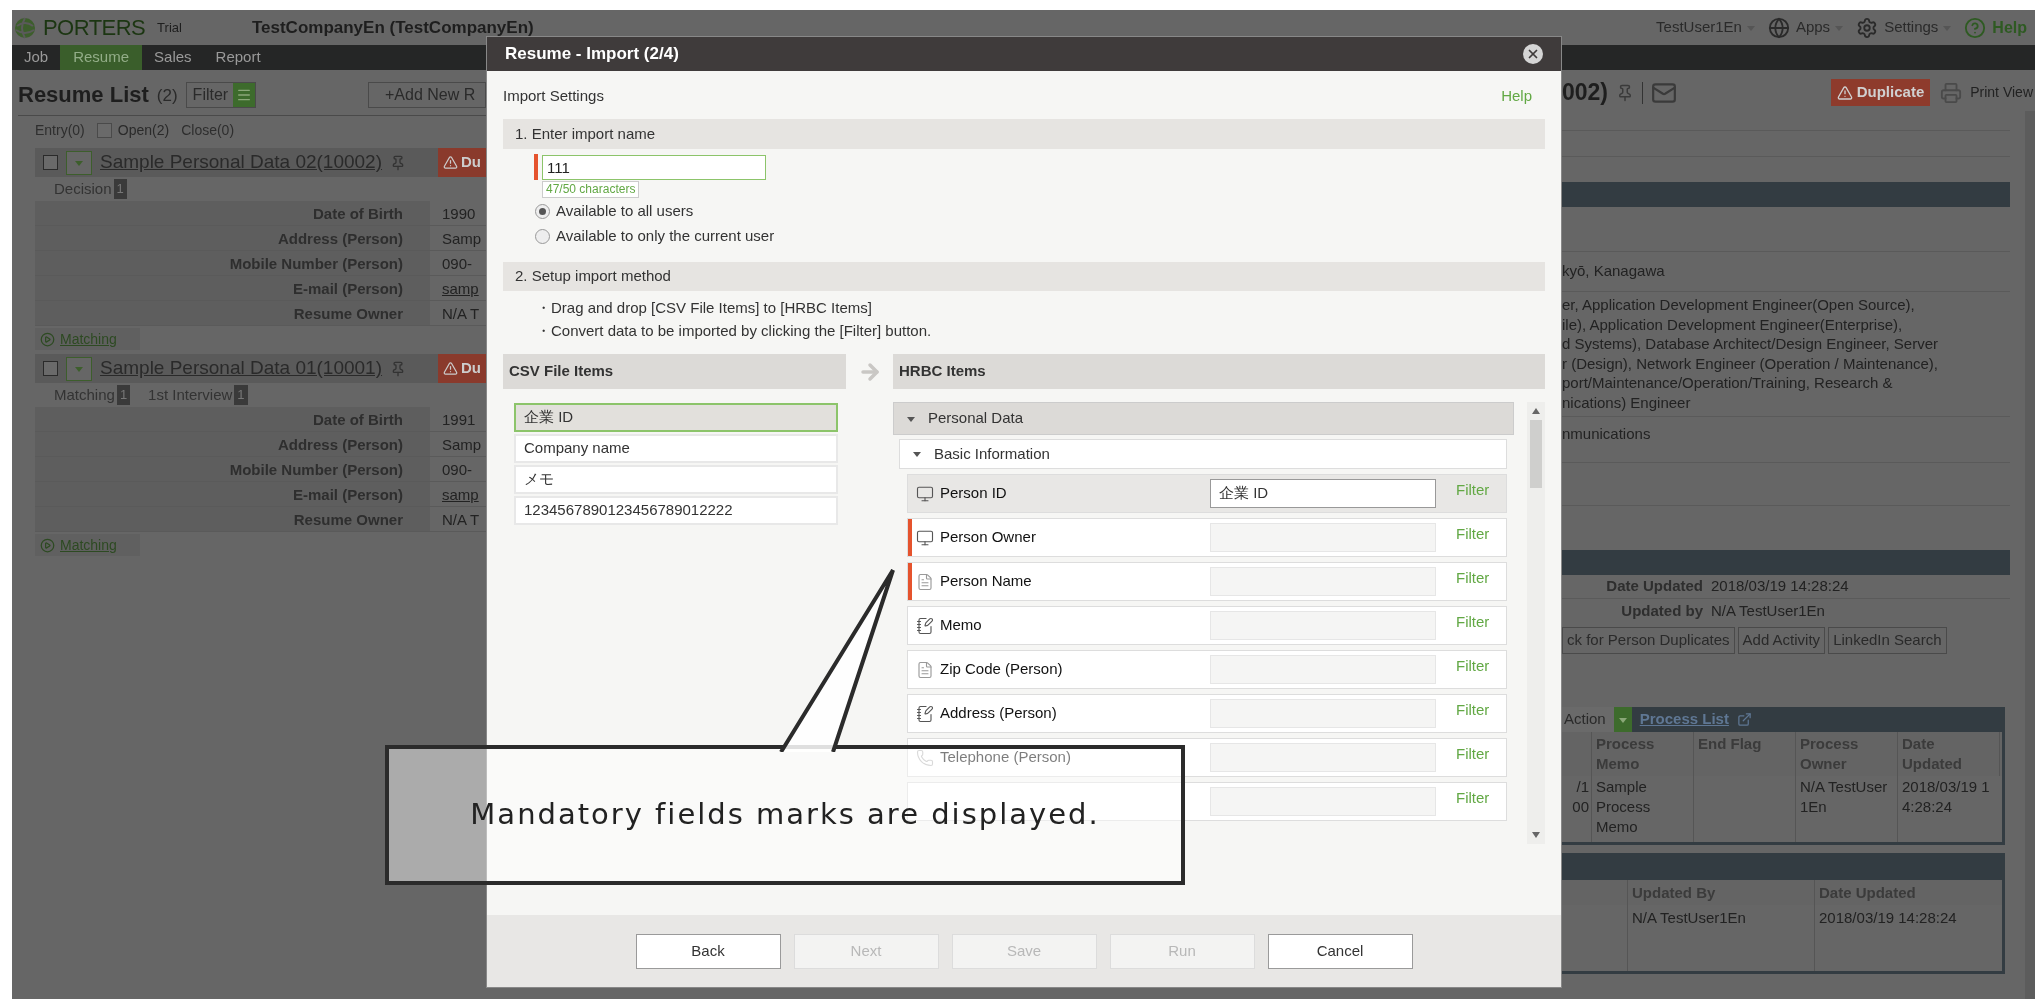 The image size is (2042, 999). What do you see at coordinates (1582, 787) in the screenshot?
I see `table-cell-text: /1` at bounding box center [1582, 787].